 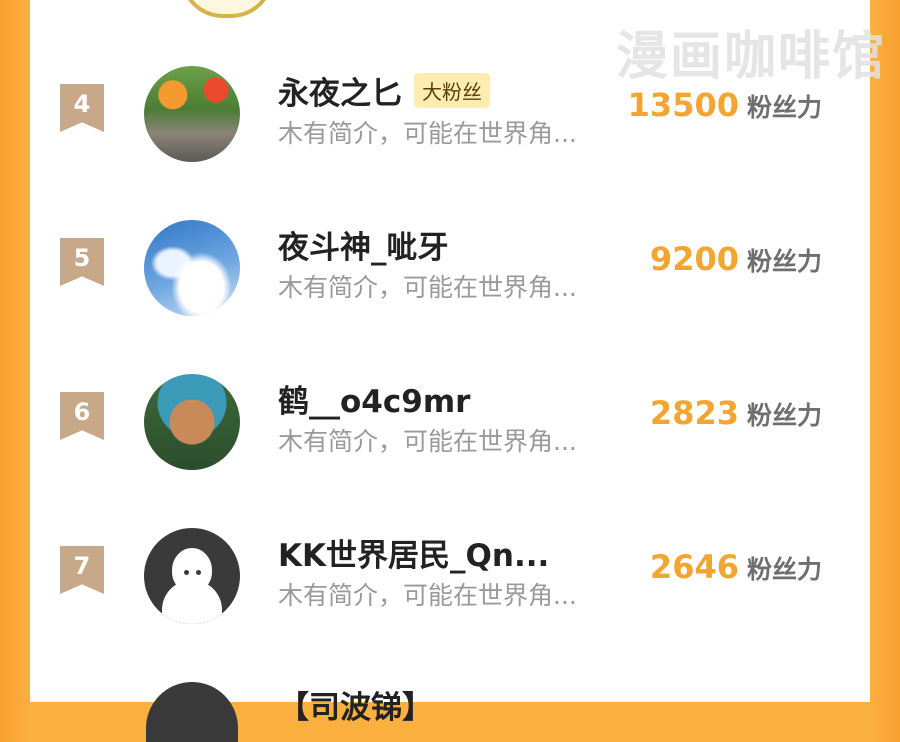 I want to click on ranking-row: 5 夜斗神_呲牙 木有简介，可能在世界角... 9200 粉丝力, so click(x=450, y=265).